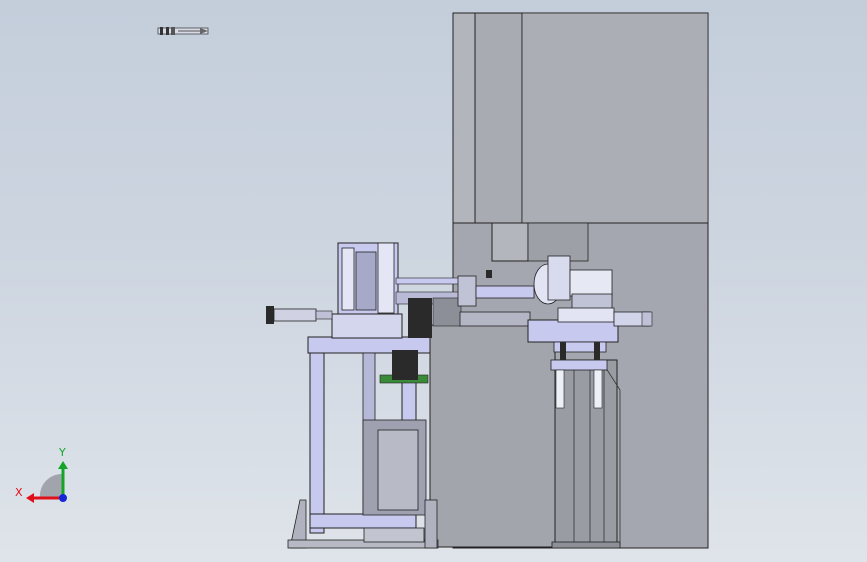  I want to click on pneumatic-cylinder-left, so click(299, 315).